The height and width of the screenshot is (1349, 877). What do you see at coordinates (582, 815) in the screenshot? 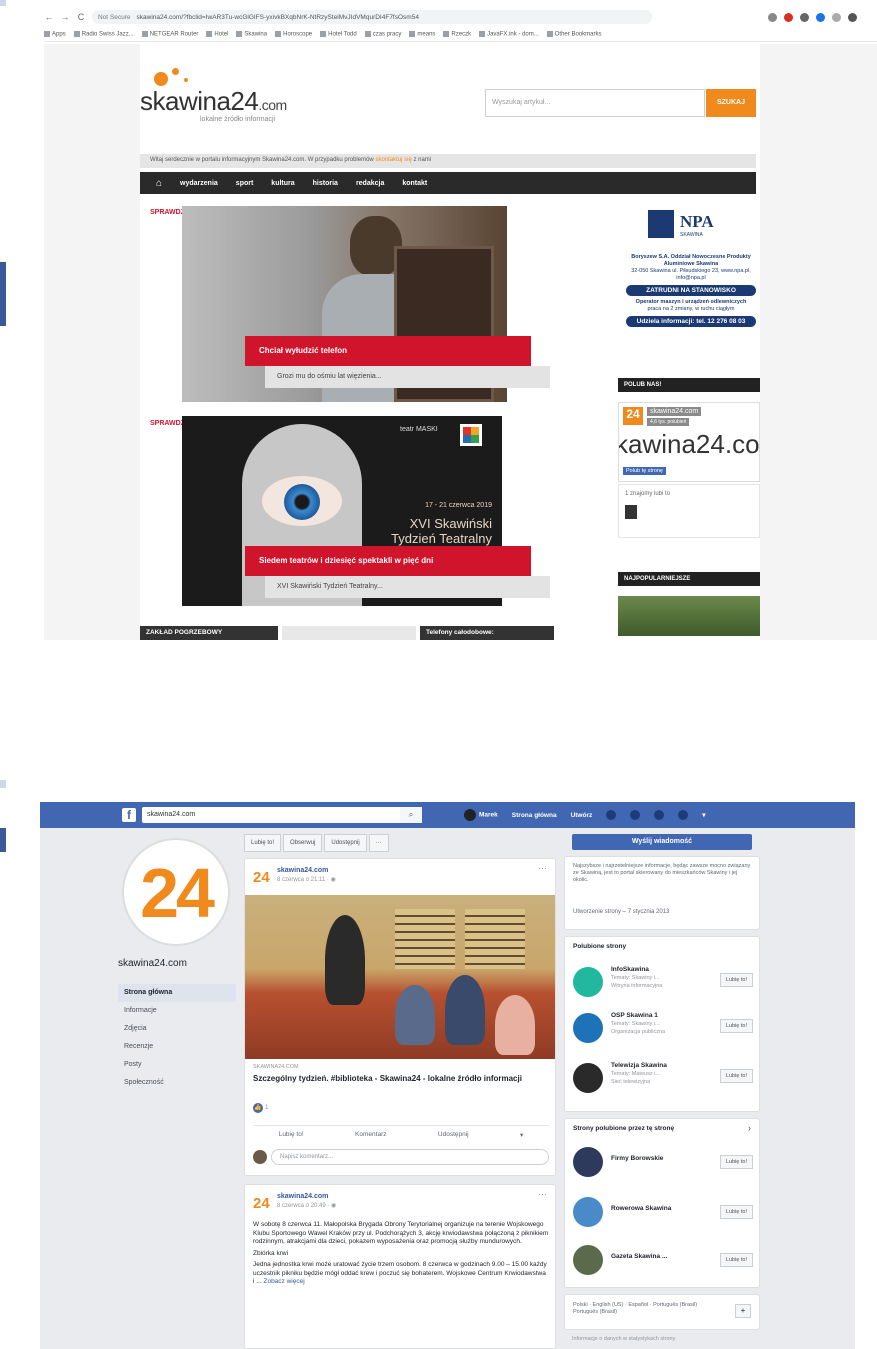
I see `create-link: Utwórz` at bounding box center [582, 815].